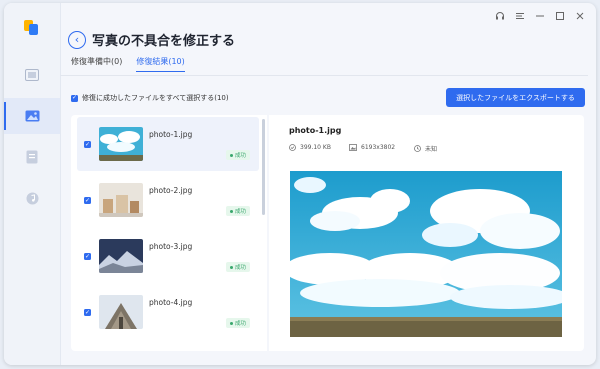 The width and height of the screenshot is (600, 369). Describe the element at coordinates (292, 147) in the screenshot. I see `size-icon` at that location.